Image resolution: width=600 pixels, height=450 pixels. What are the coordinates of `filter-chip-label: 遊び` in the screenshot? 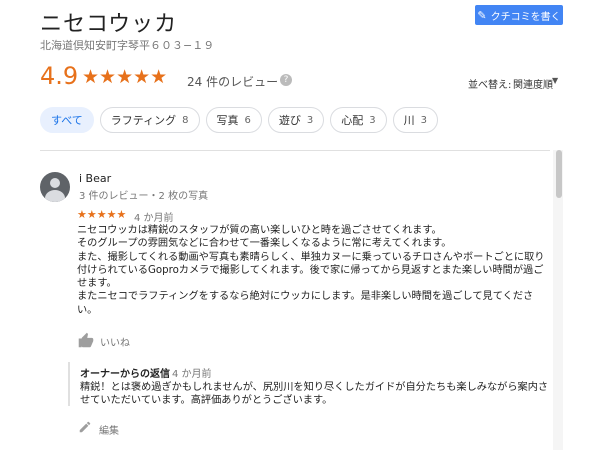 It's located at (289, 120).